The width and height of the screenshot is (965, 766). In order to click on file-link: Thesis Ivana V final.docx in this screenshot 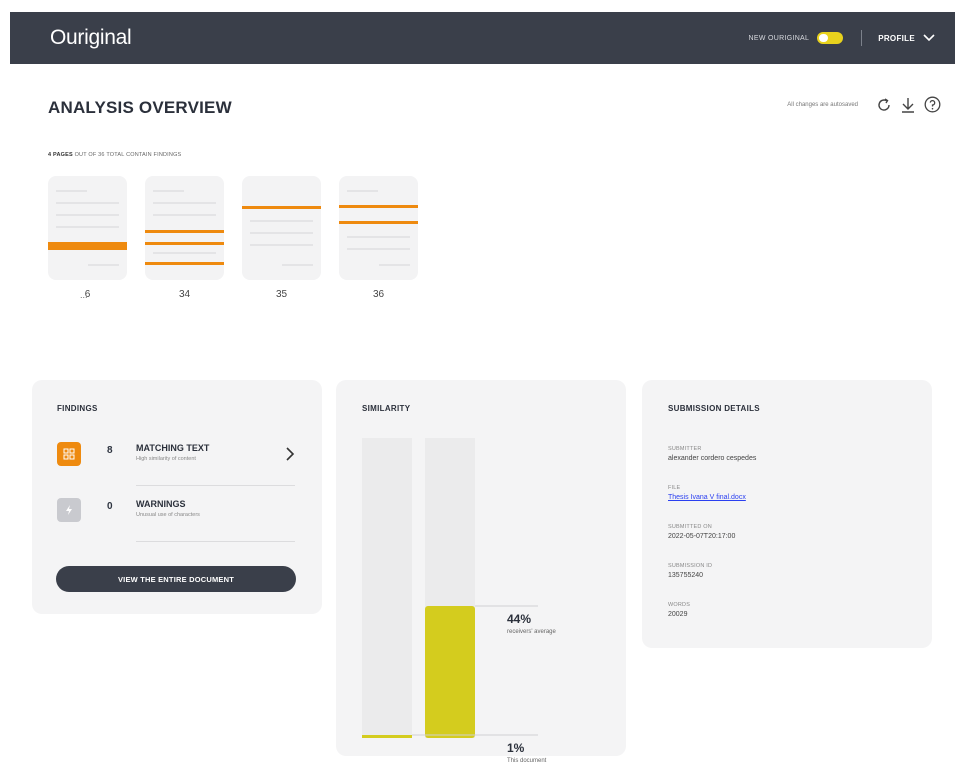, I will do `click(707, 497)`.